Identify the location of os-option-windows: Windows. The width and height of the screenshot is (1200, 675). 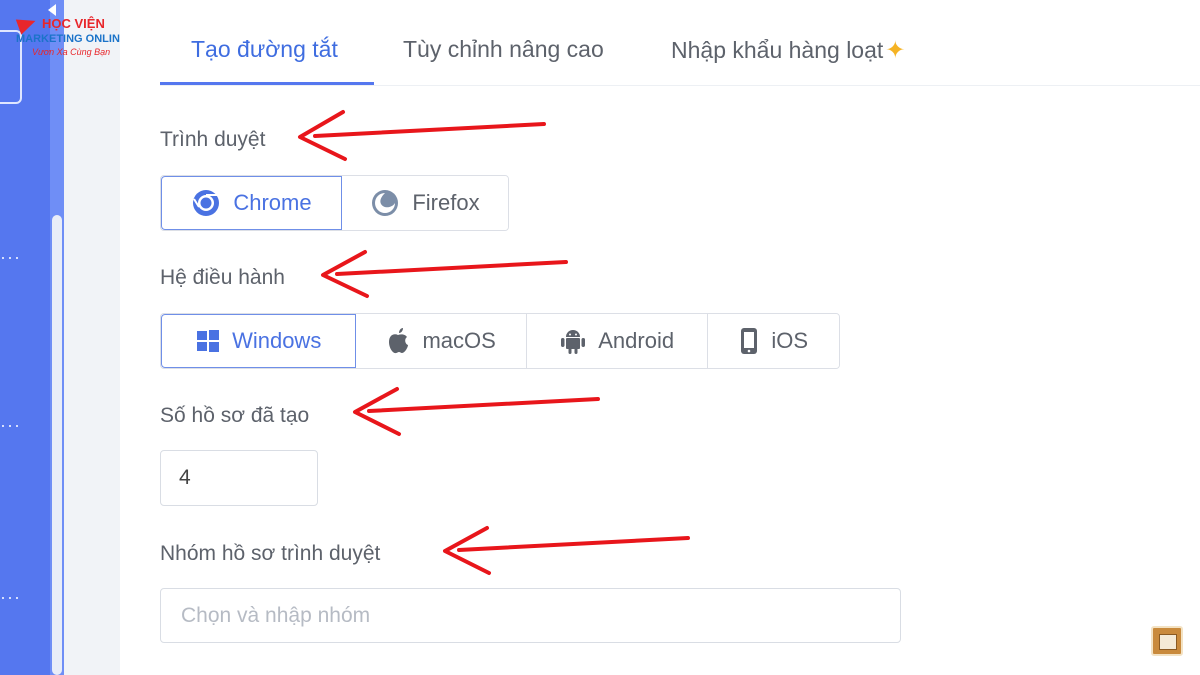
(259, 341).